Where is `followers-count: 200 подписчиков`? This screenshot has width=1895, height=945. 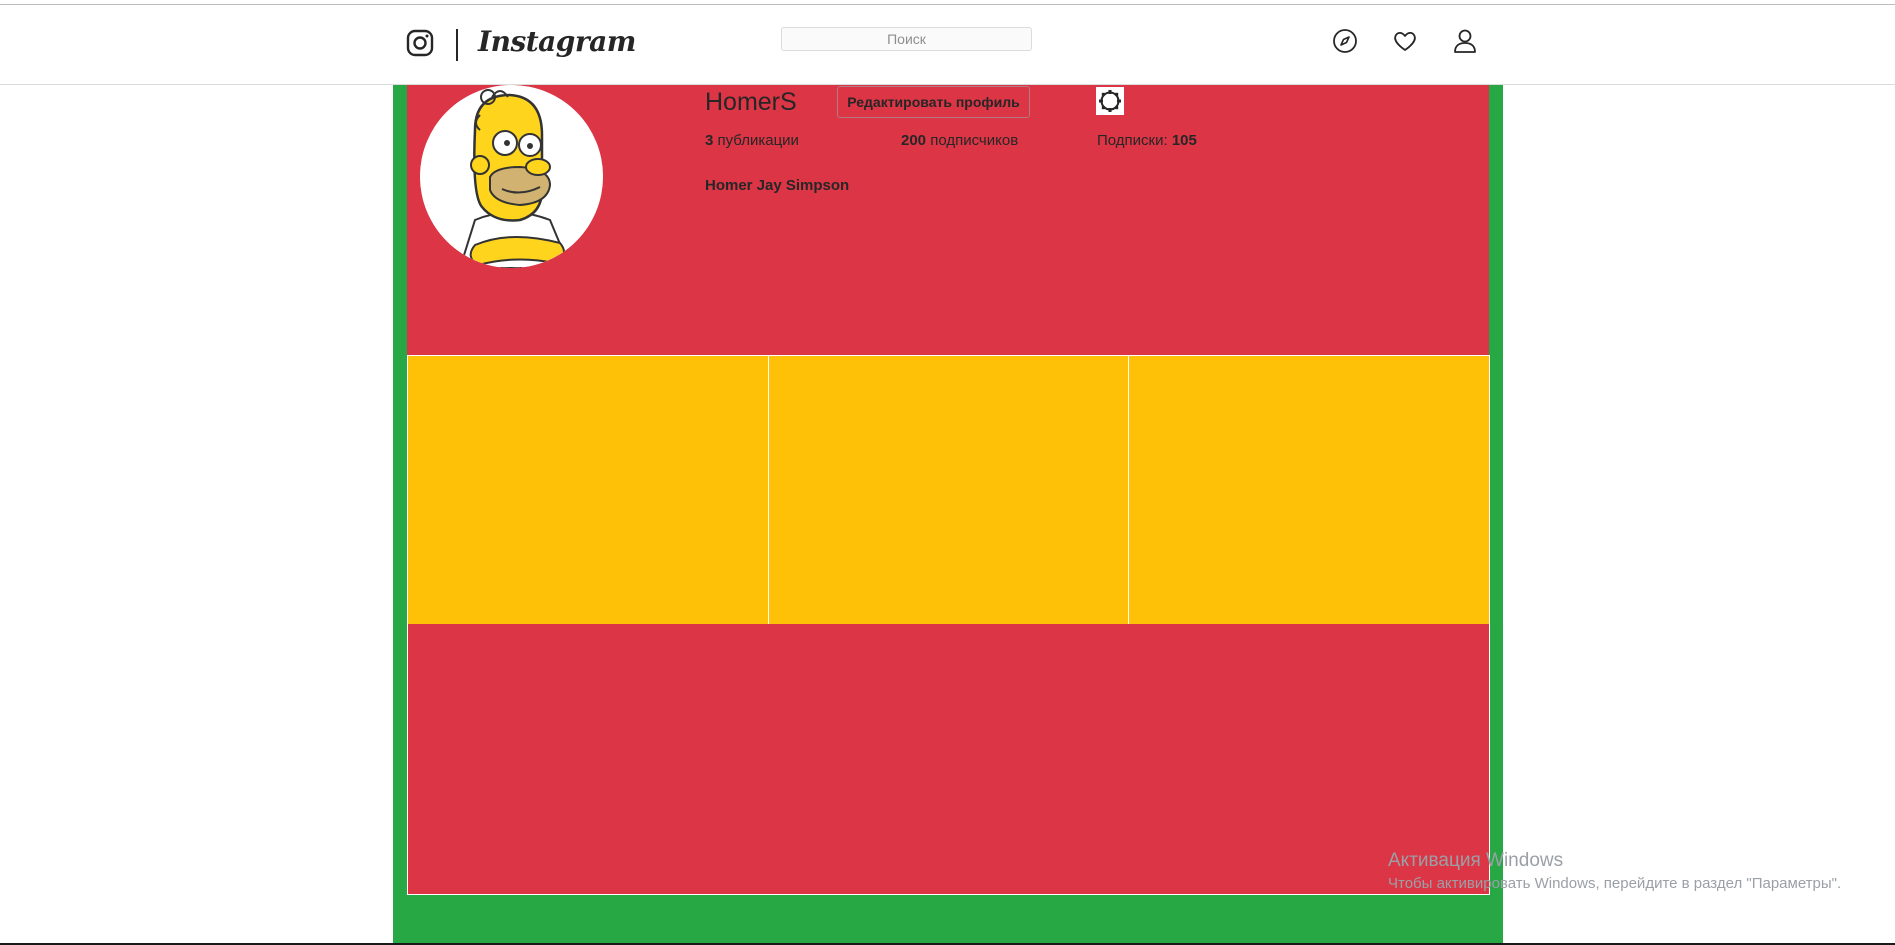 followers-count: 200 подписчиков is located at coordinates (959, 140).